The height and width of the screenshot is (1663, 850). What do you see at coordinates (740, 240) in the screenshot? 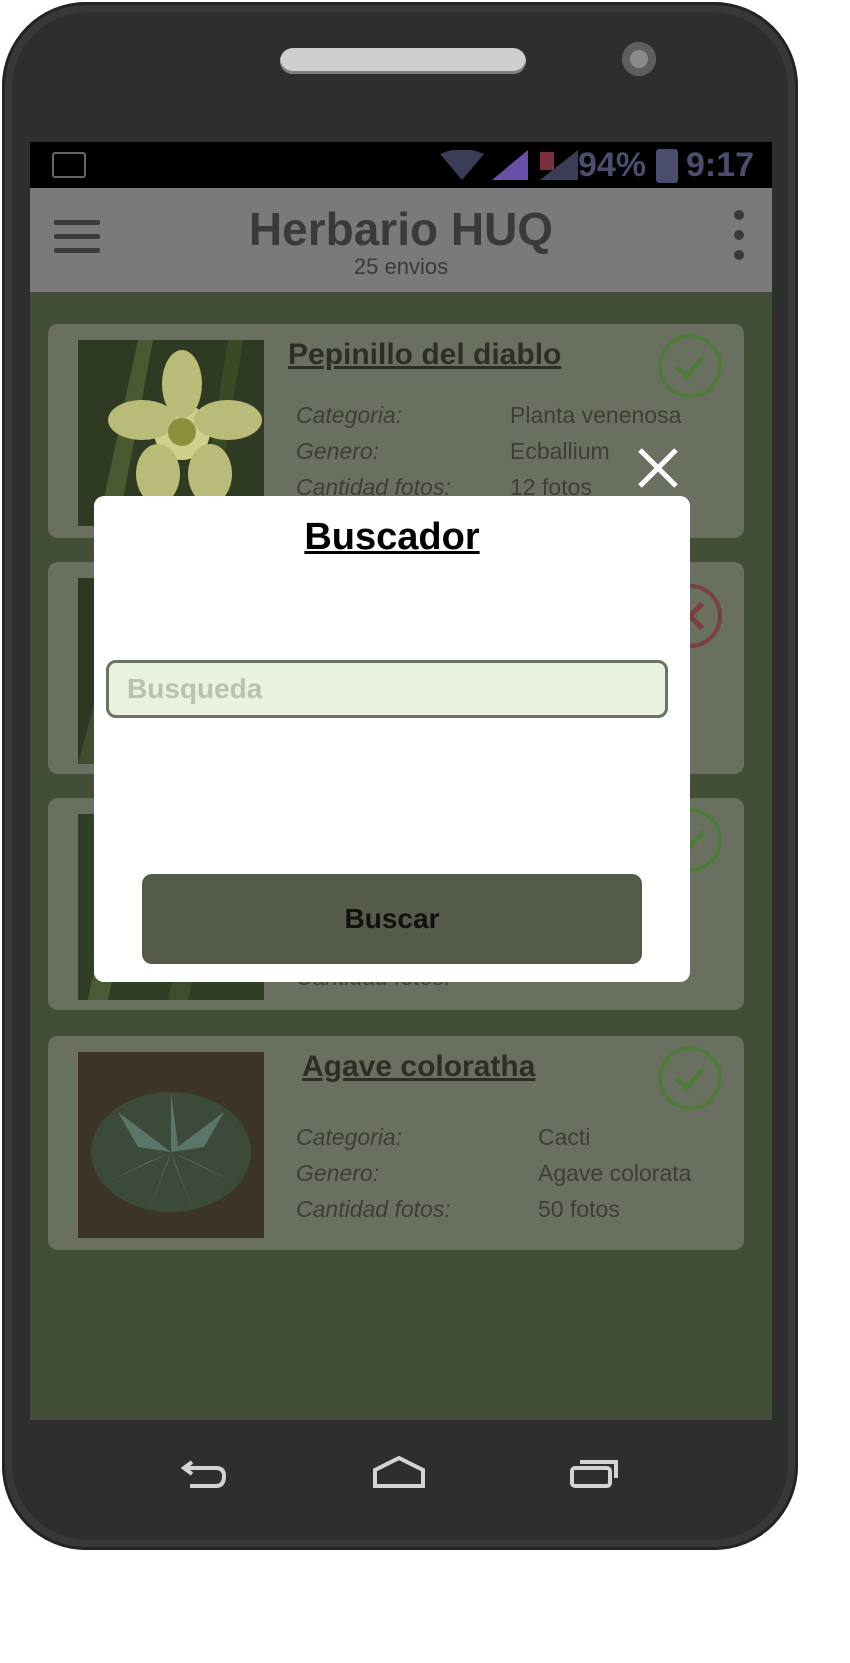
I see `overflow-menu-icon` at bounding box center [740, 240].